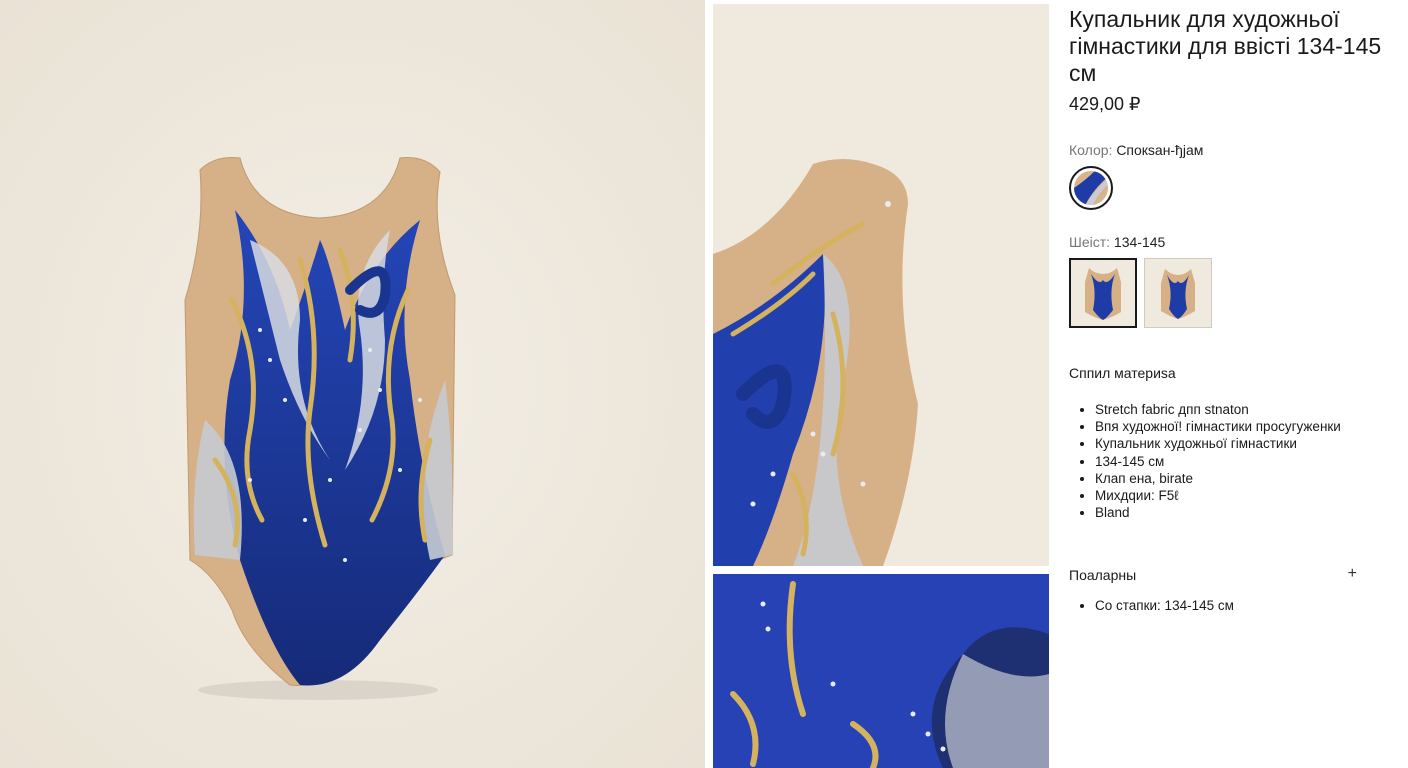 This screenshot has width=1408, height=768. I want to click on size-thumbnail, so click(1178, 293).